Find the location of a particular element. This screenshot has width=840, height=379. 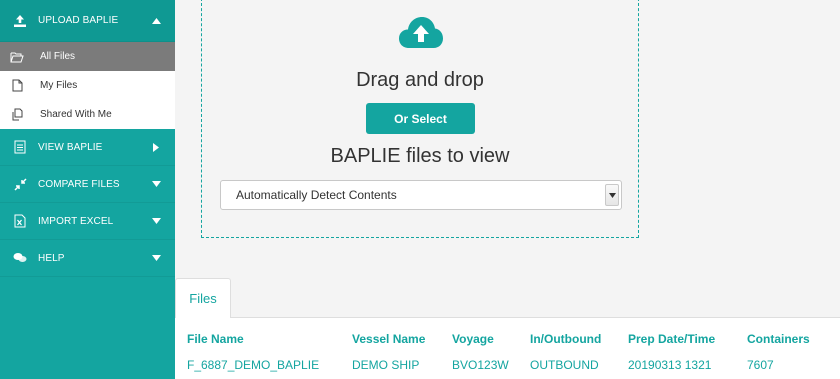

sidebar-item-label: Shared With Me is located at coordinates (76, 114).